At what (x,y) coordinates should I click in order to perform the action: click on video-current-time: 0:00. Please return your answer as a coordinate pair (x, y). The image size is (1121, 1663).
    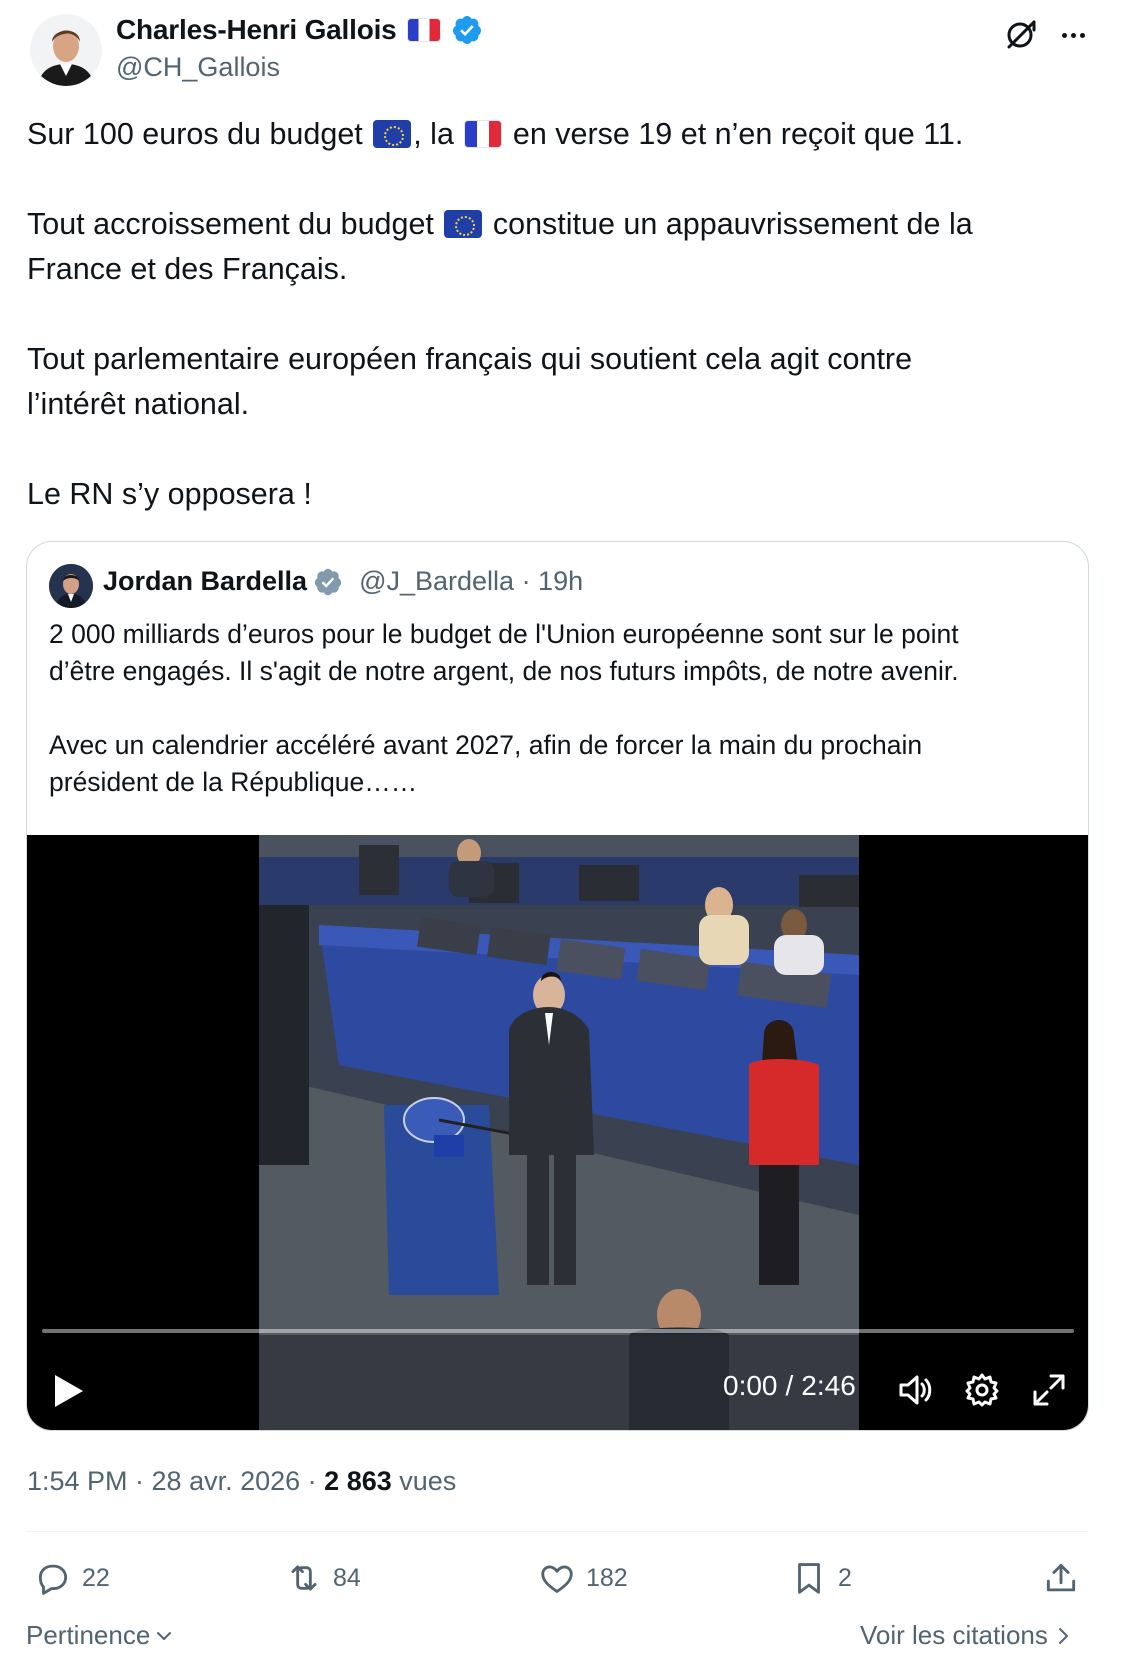
    Looking at the image, I should click on (750, 1385).